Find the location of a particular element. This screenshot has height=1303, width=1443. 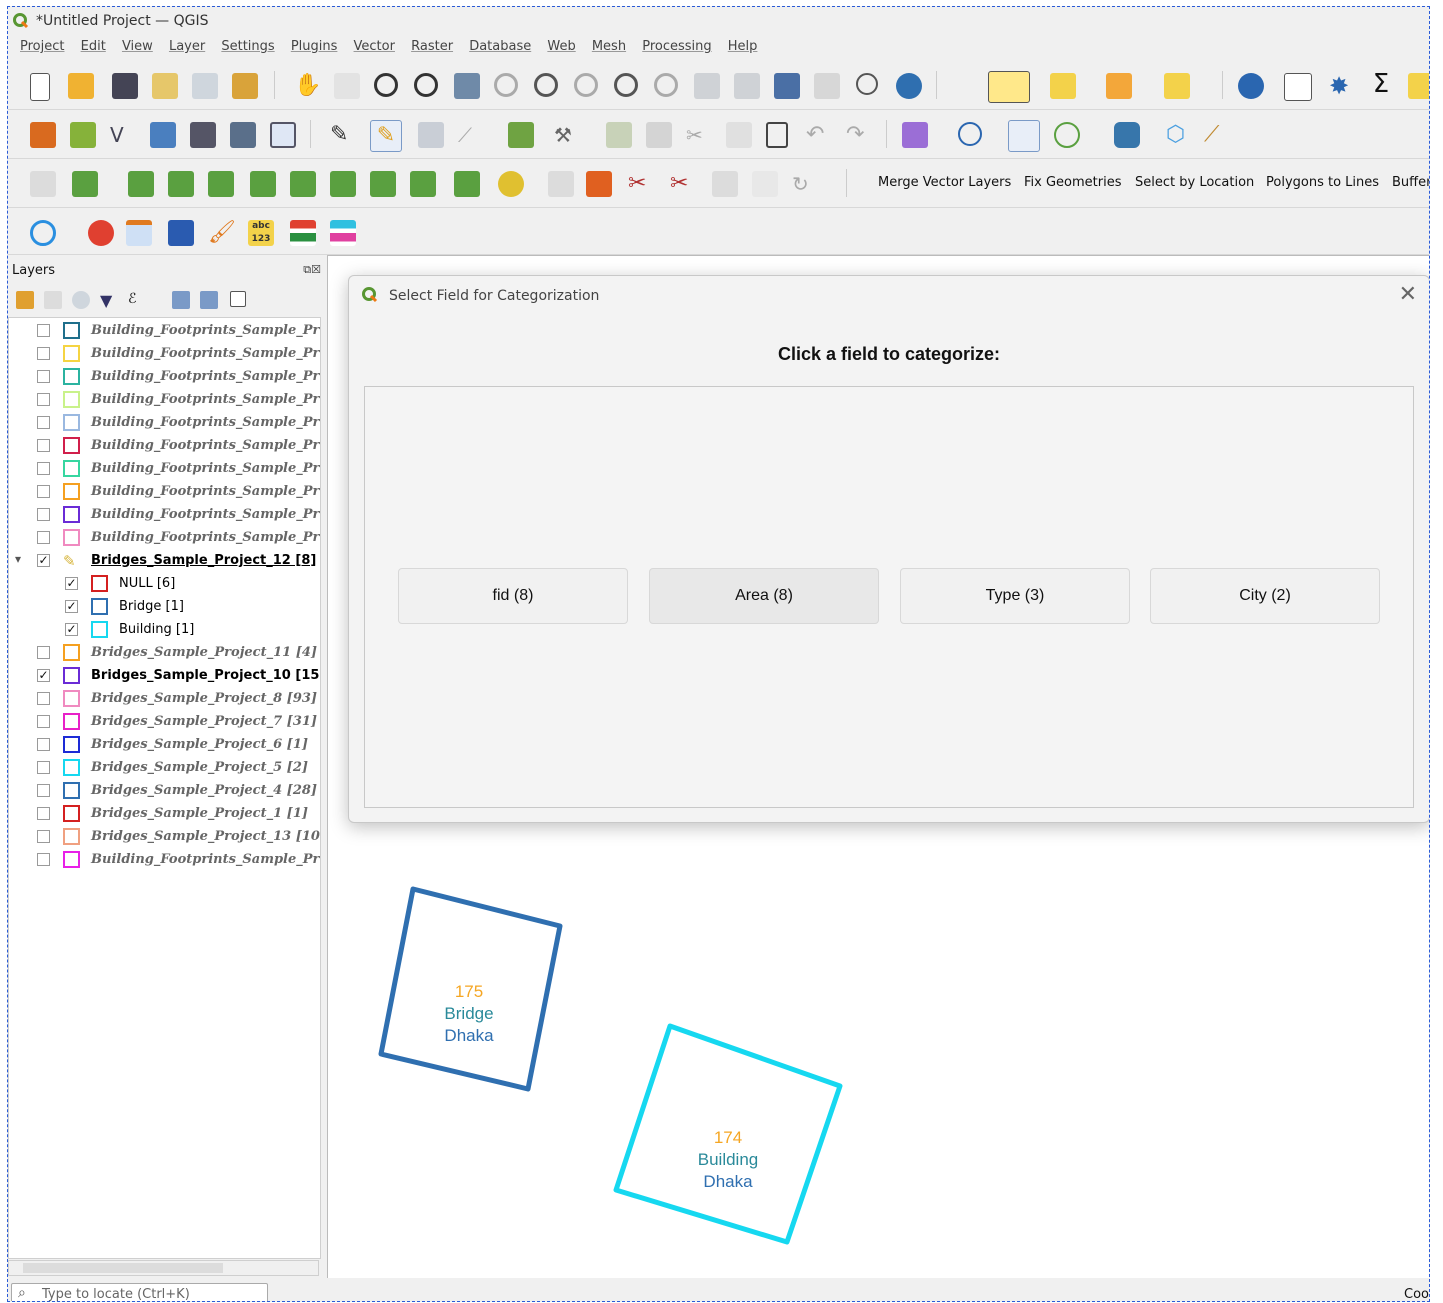

menu-settings: Settings is located at coordinates (247, 46).